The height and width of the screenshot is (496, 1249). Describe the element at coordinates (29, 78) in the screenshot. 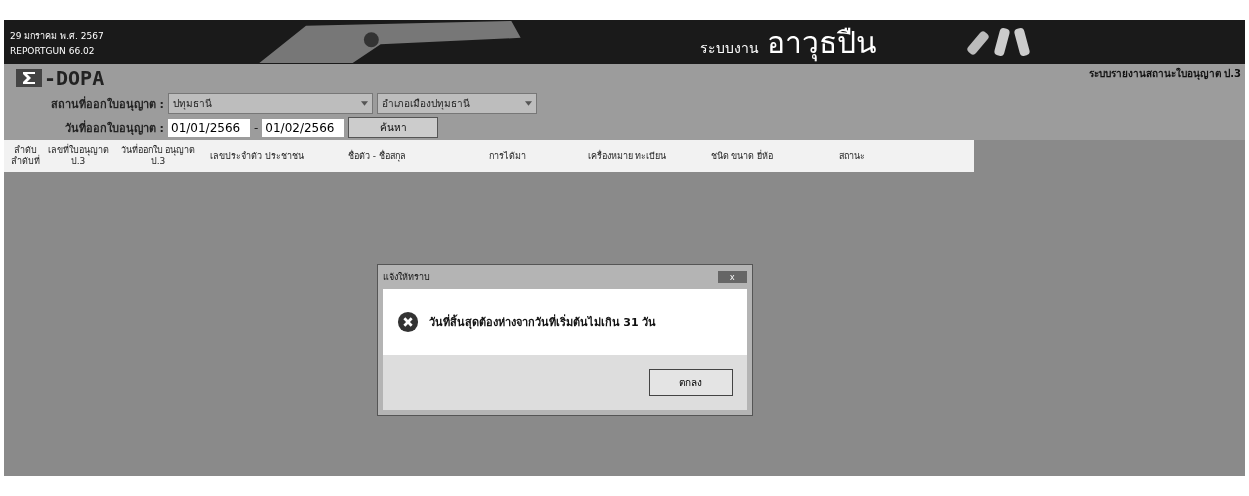

I see `sigma-icon` at that location.